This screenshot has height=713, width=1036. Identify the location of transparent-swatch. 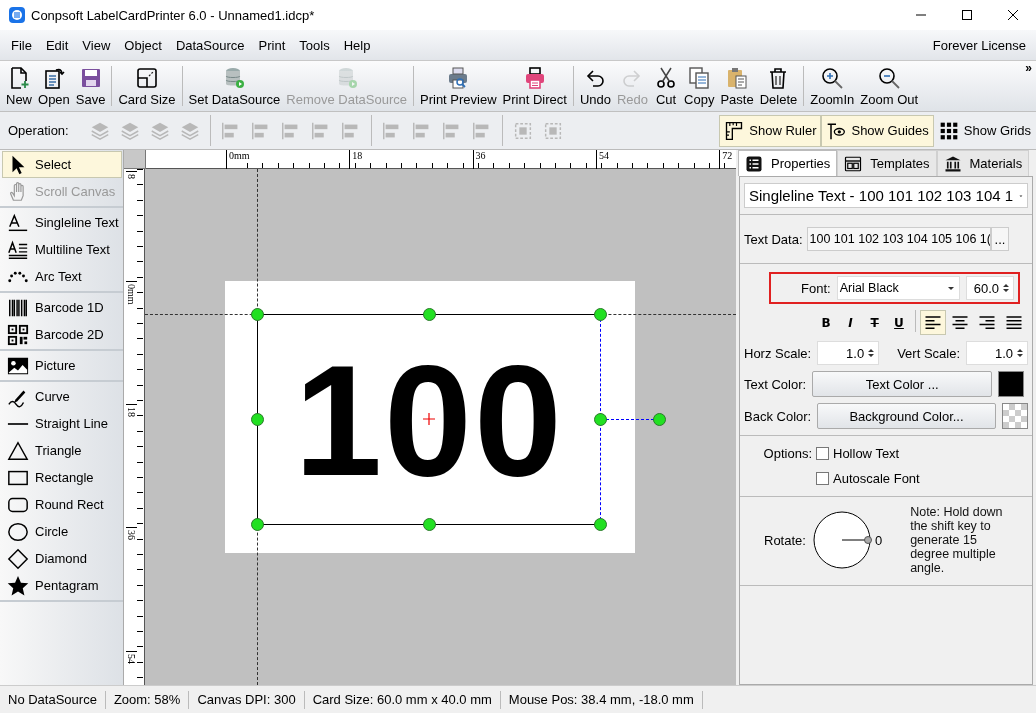
(1015, 416).